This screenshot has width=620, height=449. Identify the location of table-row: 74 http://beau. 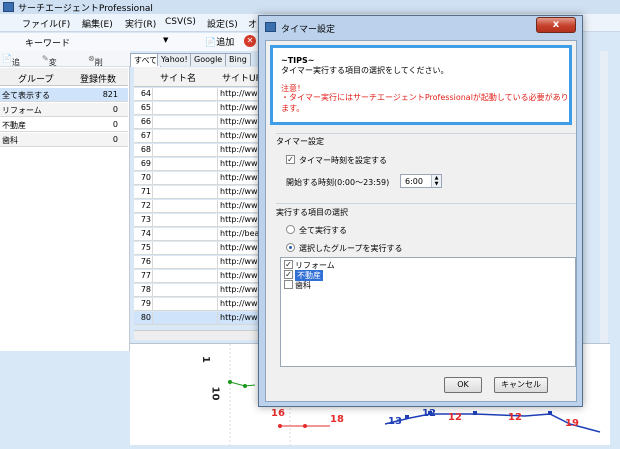
(202, 234).